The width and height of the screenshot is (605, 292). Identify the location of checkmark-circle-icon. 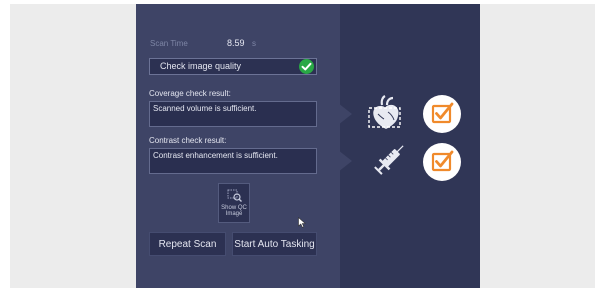
(306, 66).